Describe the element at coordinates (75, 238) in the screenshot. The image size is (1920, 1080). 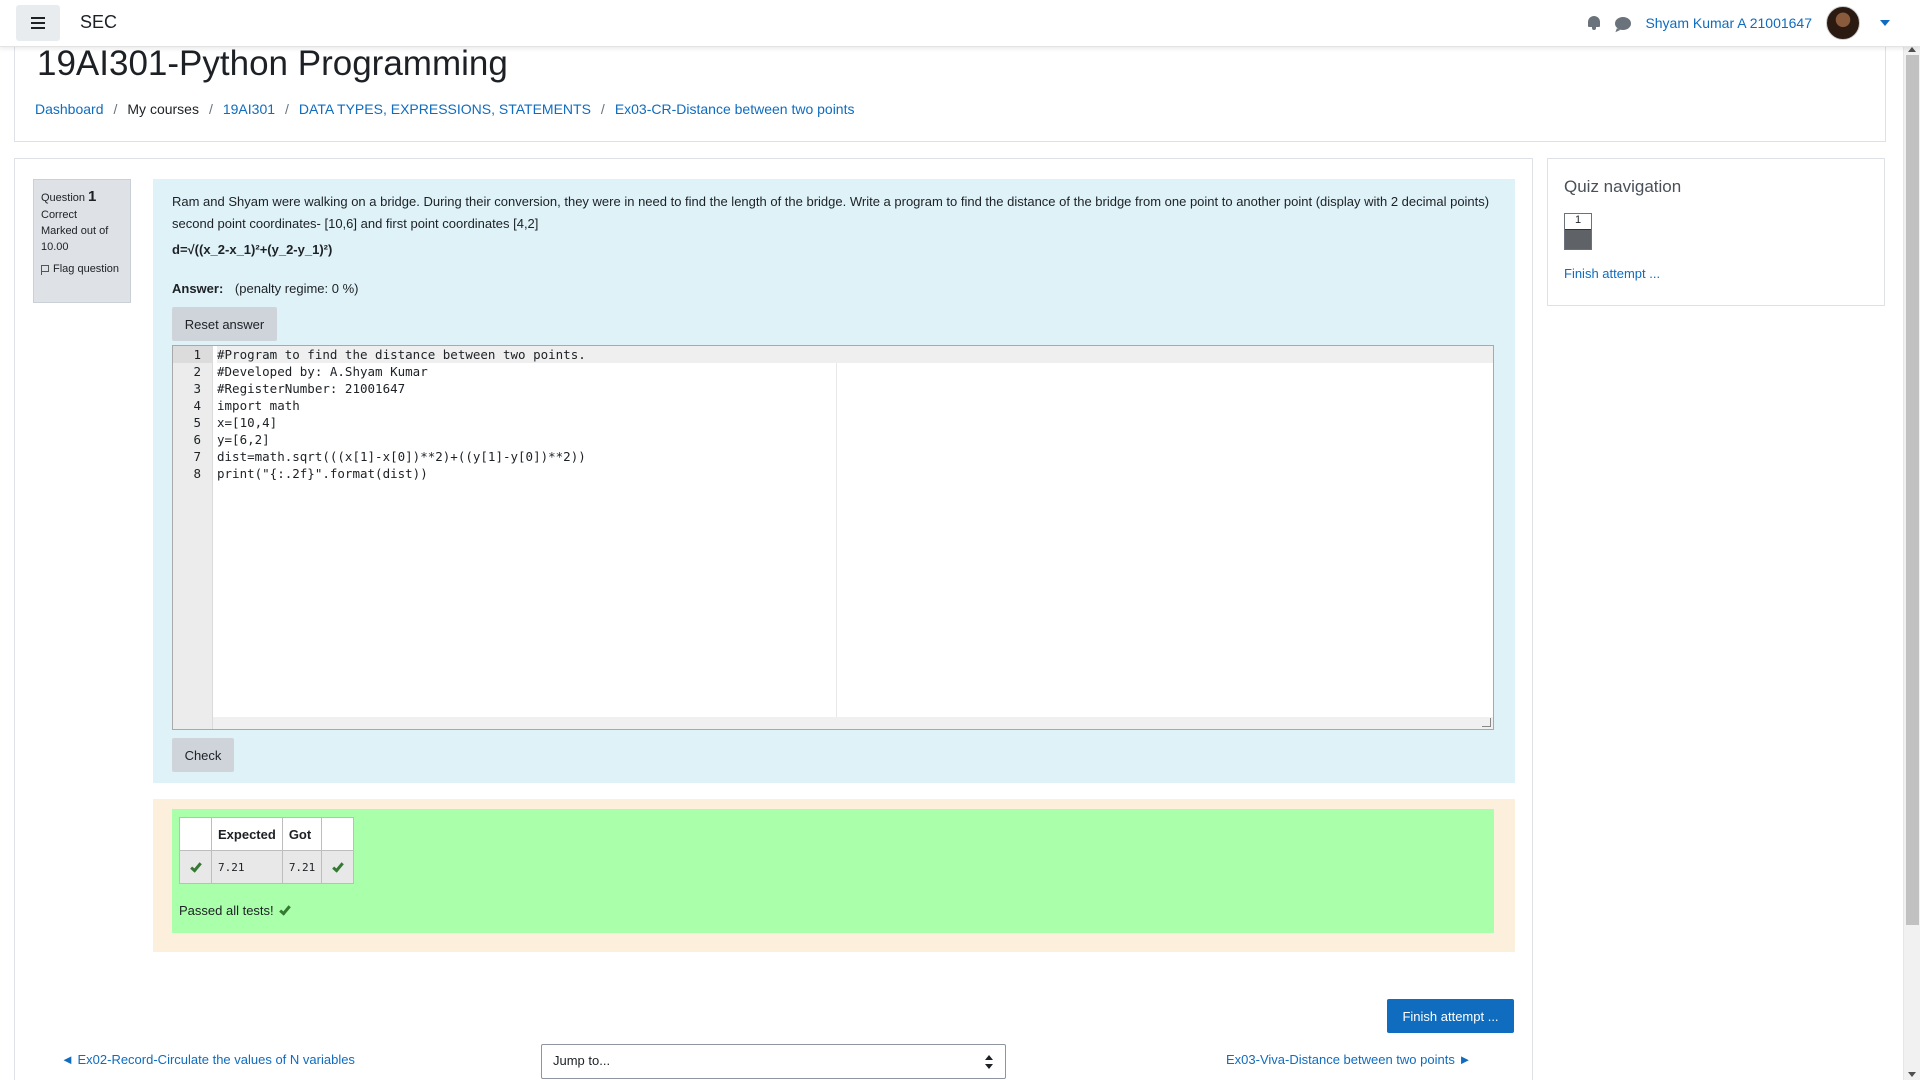
I see `question-grade: Marked out of 10.00` at that location.